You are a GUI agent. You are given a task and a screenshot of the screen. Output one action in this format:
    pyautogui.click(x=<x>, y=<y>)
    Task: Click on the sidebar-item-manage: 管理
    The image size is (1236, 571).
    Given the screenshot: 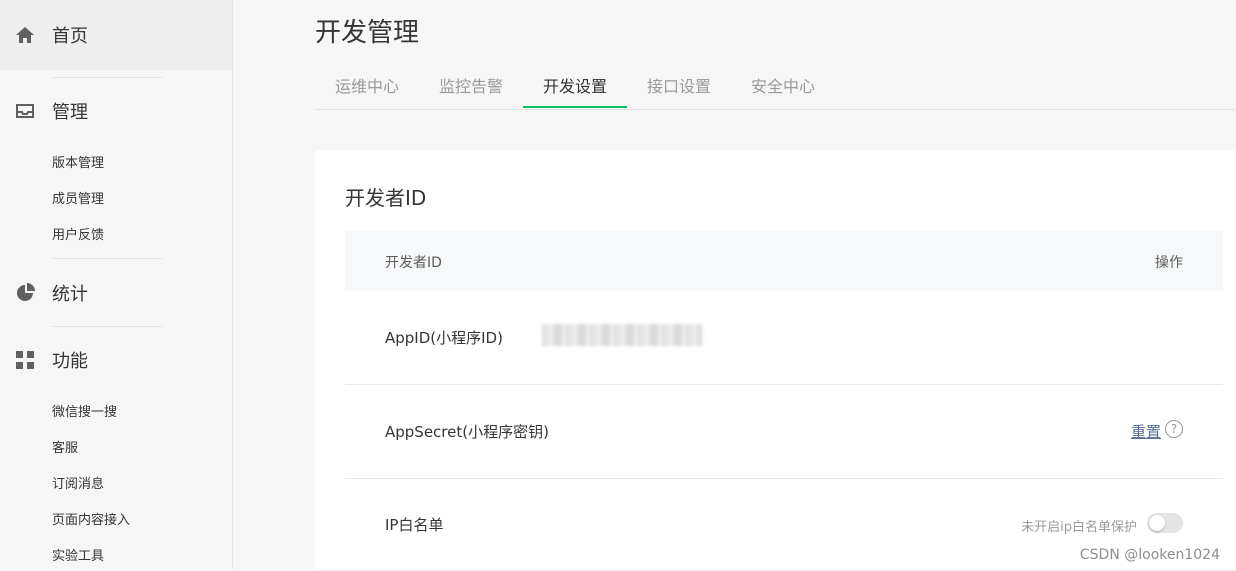 What is the action you would take?
    pyautogui.click(x=116, y=111)
    